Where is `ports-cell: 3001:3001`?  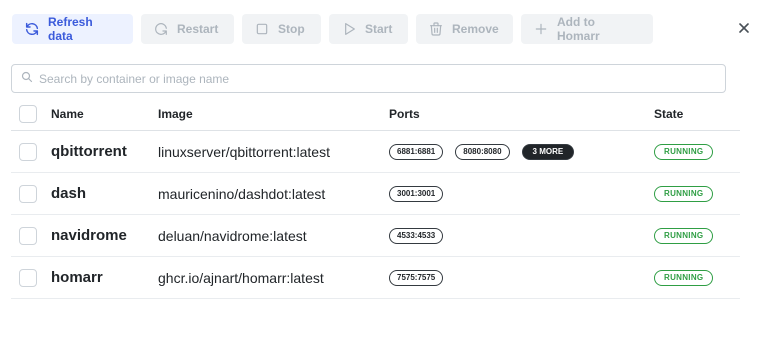
ports-cell: 3001:3001 is located at coordinates (416, 193).